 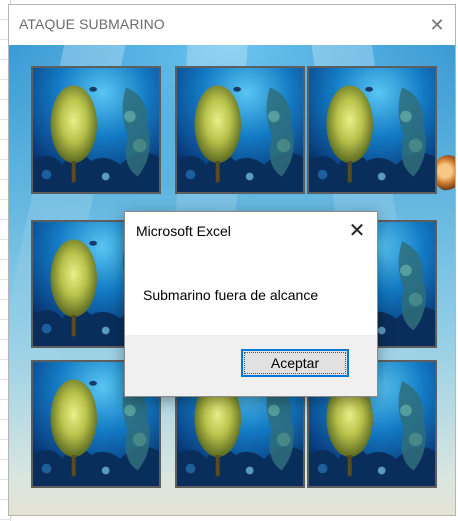 I want to click on userform-titlebar: ATAQUE SUBMARINO ✕, so click(x=232, y=25).